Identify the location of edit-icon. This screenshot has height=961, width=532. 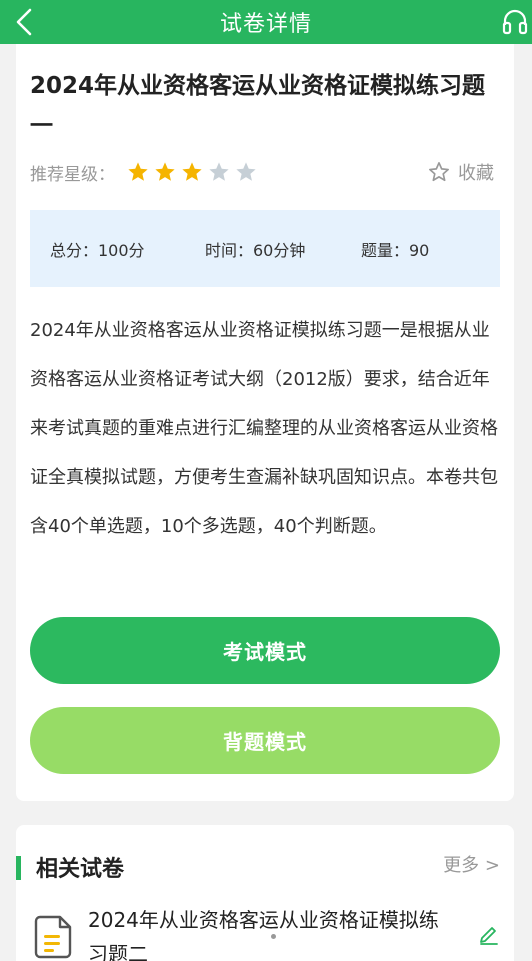
(489, 934).